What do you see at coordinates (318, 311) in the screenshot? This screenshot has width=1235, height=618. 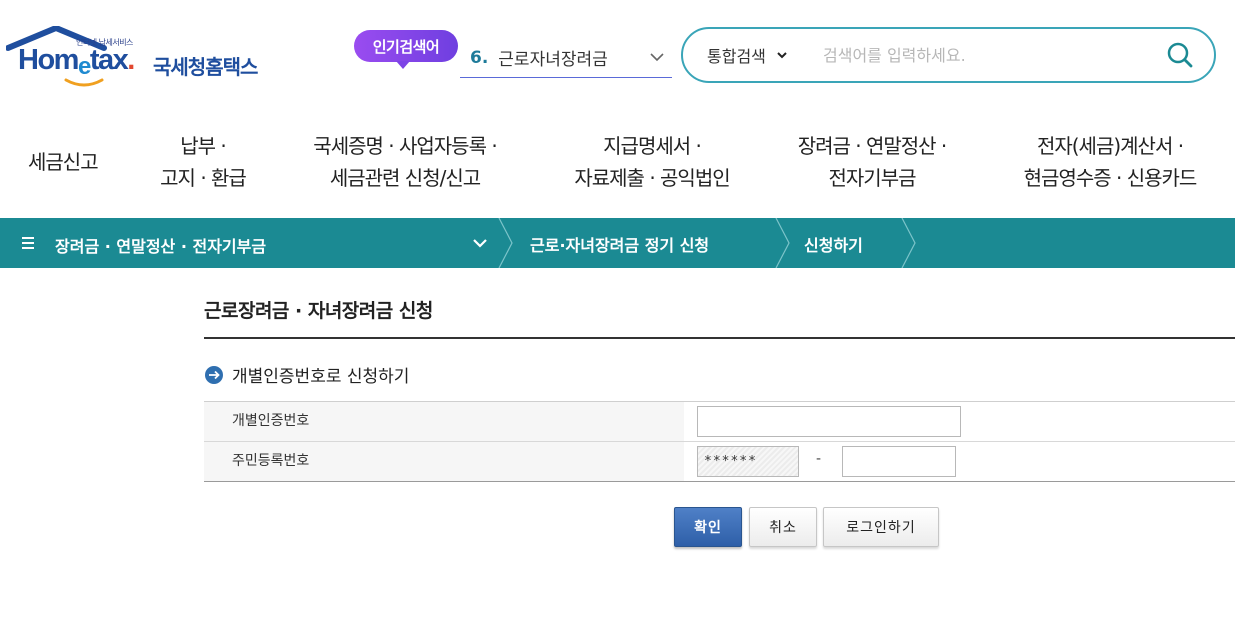 I see `page-title: 근로장려금 · 자녀장려금 신청` at bounding box center [318, 311].